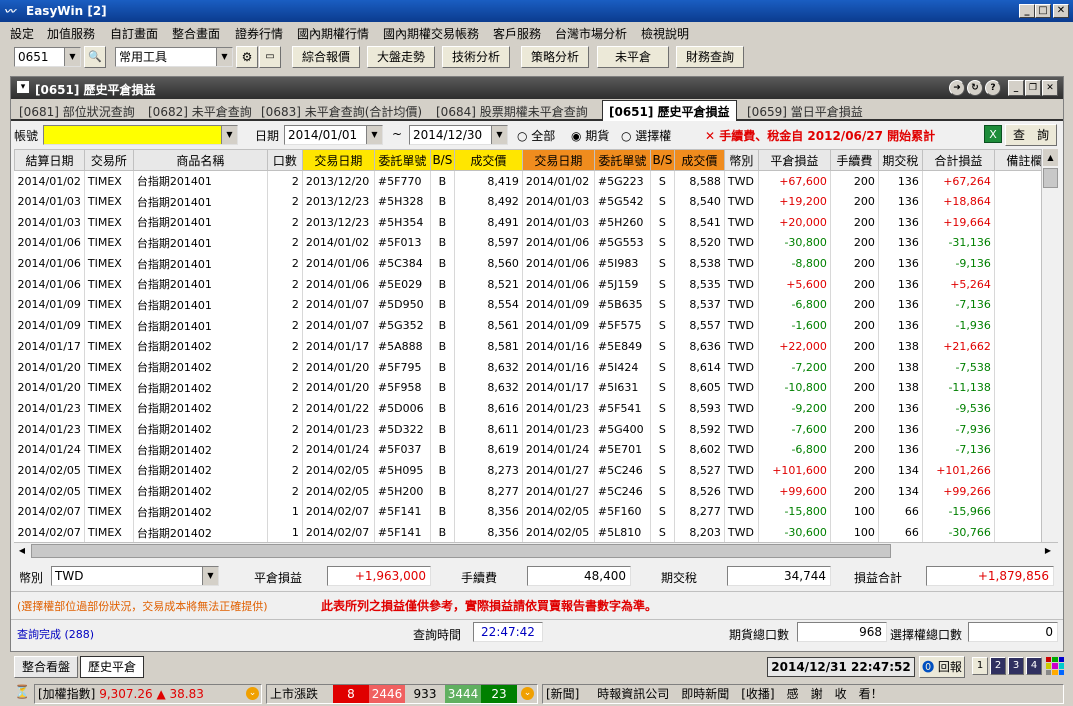 The width and height of the screenshot is (1073, 706). What do you see at coordinates (284, 160) in the screenshot?
I see `header-qty: 口數` at bounding box center [284, 160].